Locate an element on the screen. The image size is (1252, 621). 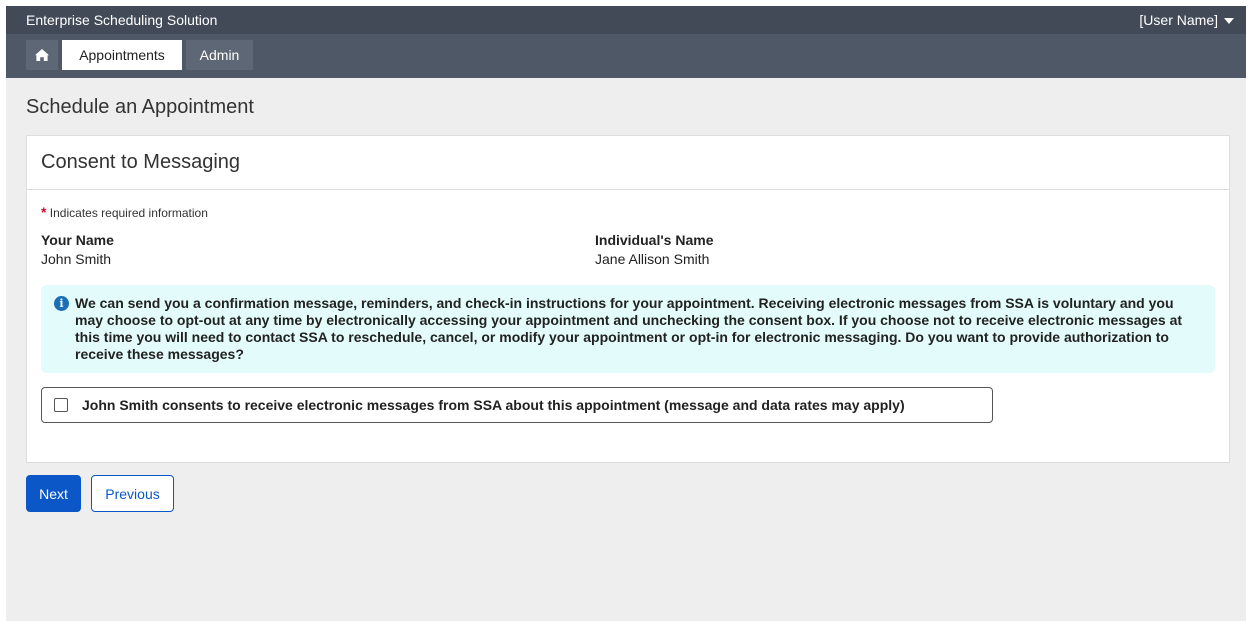
individual-name-group: Individual's Name Jane Allison Smith is located at coordinates (872, 249).